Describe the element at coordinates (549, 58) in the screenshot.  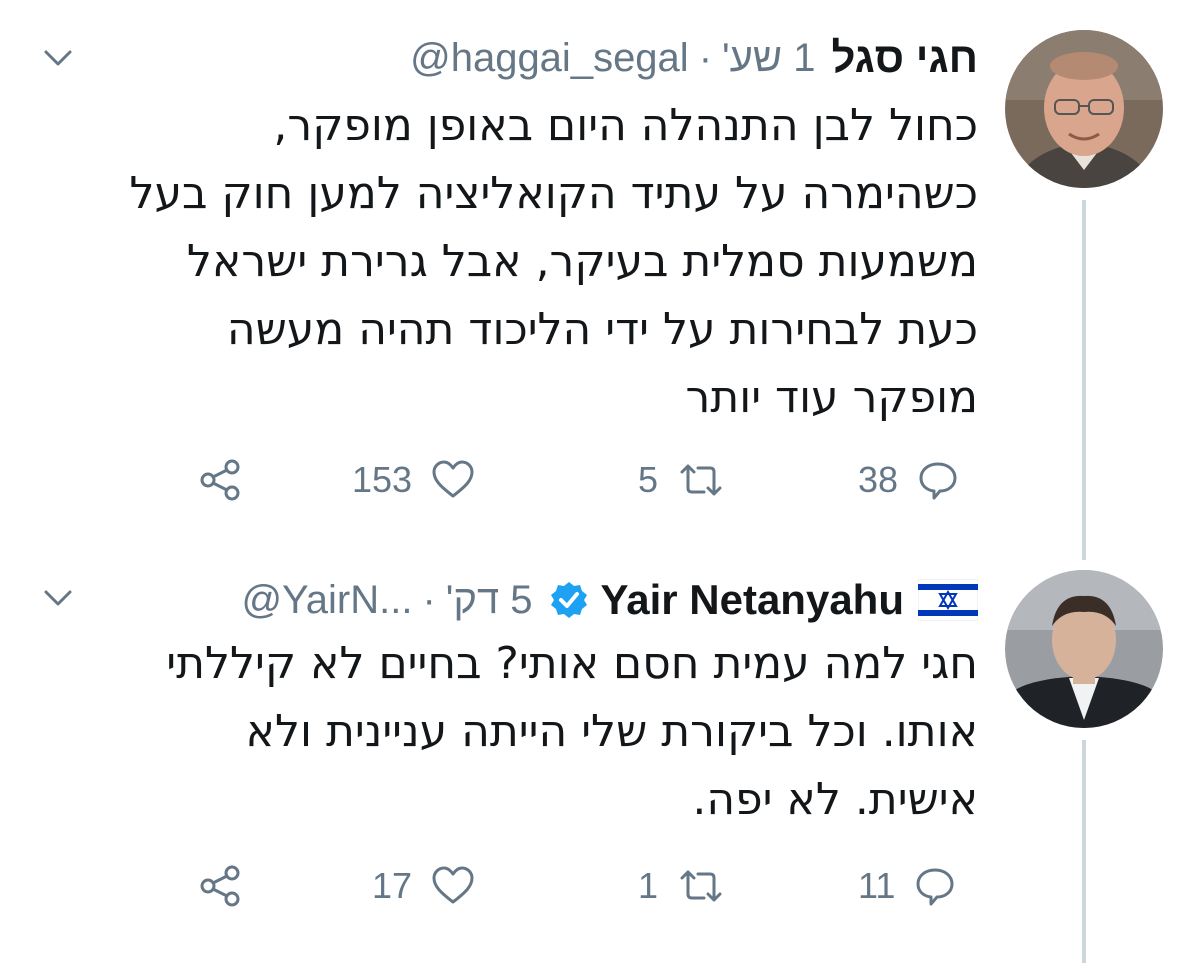
I see `author-handle: @haggai_segal` at that location.